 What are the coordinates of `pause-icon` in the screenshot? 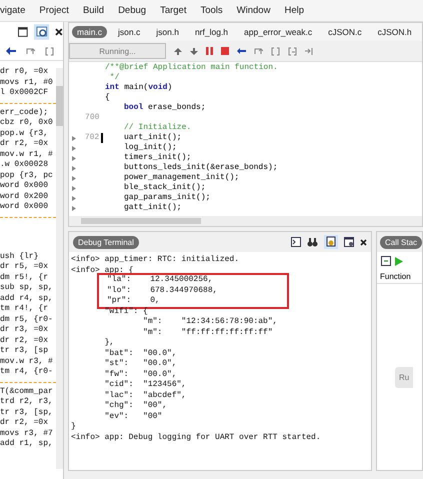 It's located at (209, 51).